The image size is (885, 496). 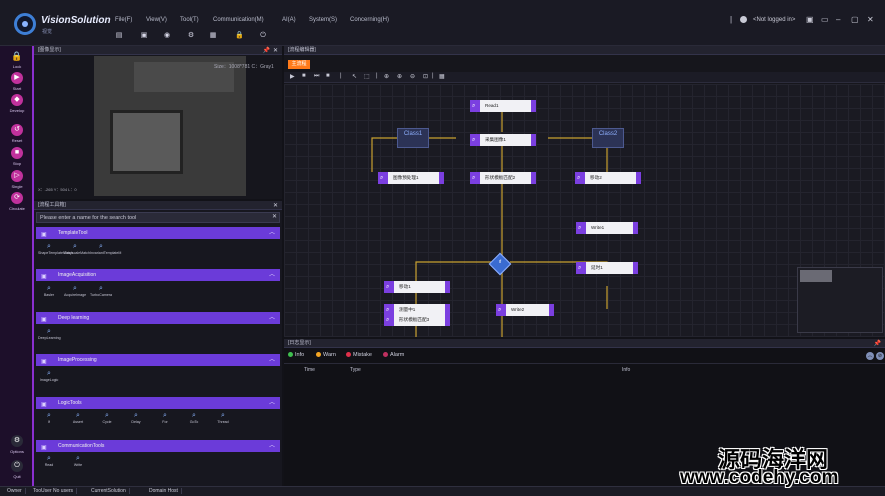 What do you see at coordinates (119, 36) in the screenshot?
I see `new-file-icon: ▤` at bounding box center [119, 36].